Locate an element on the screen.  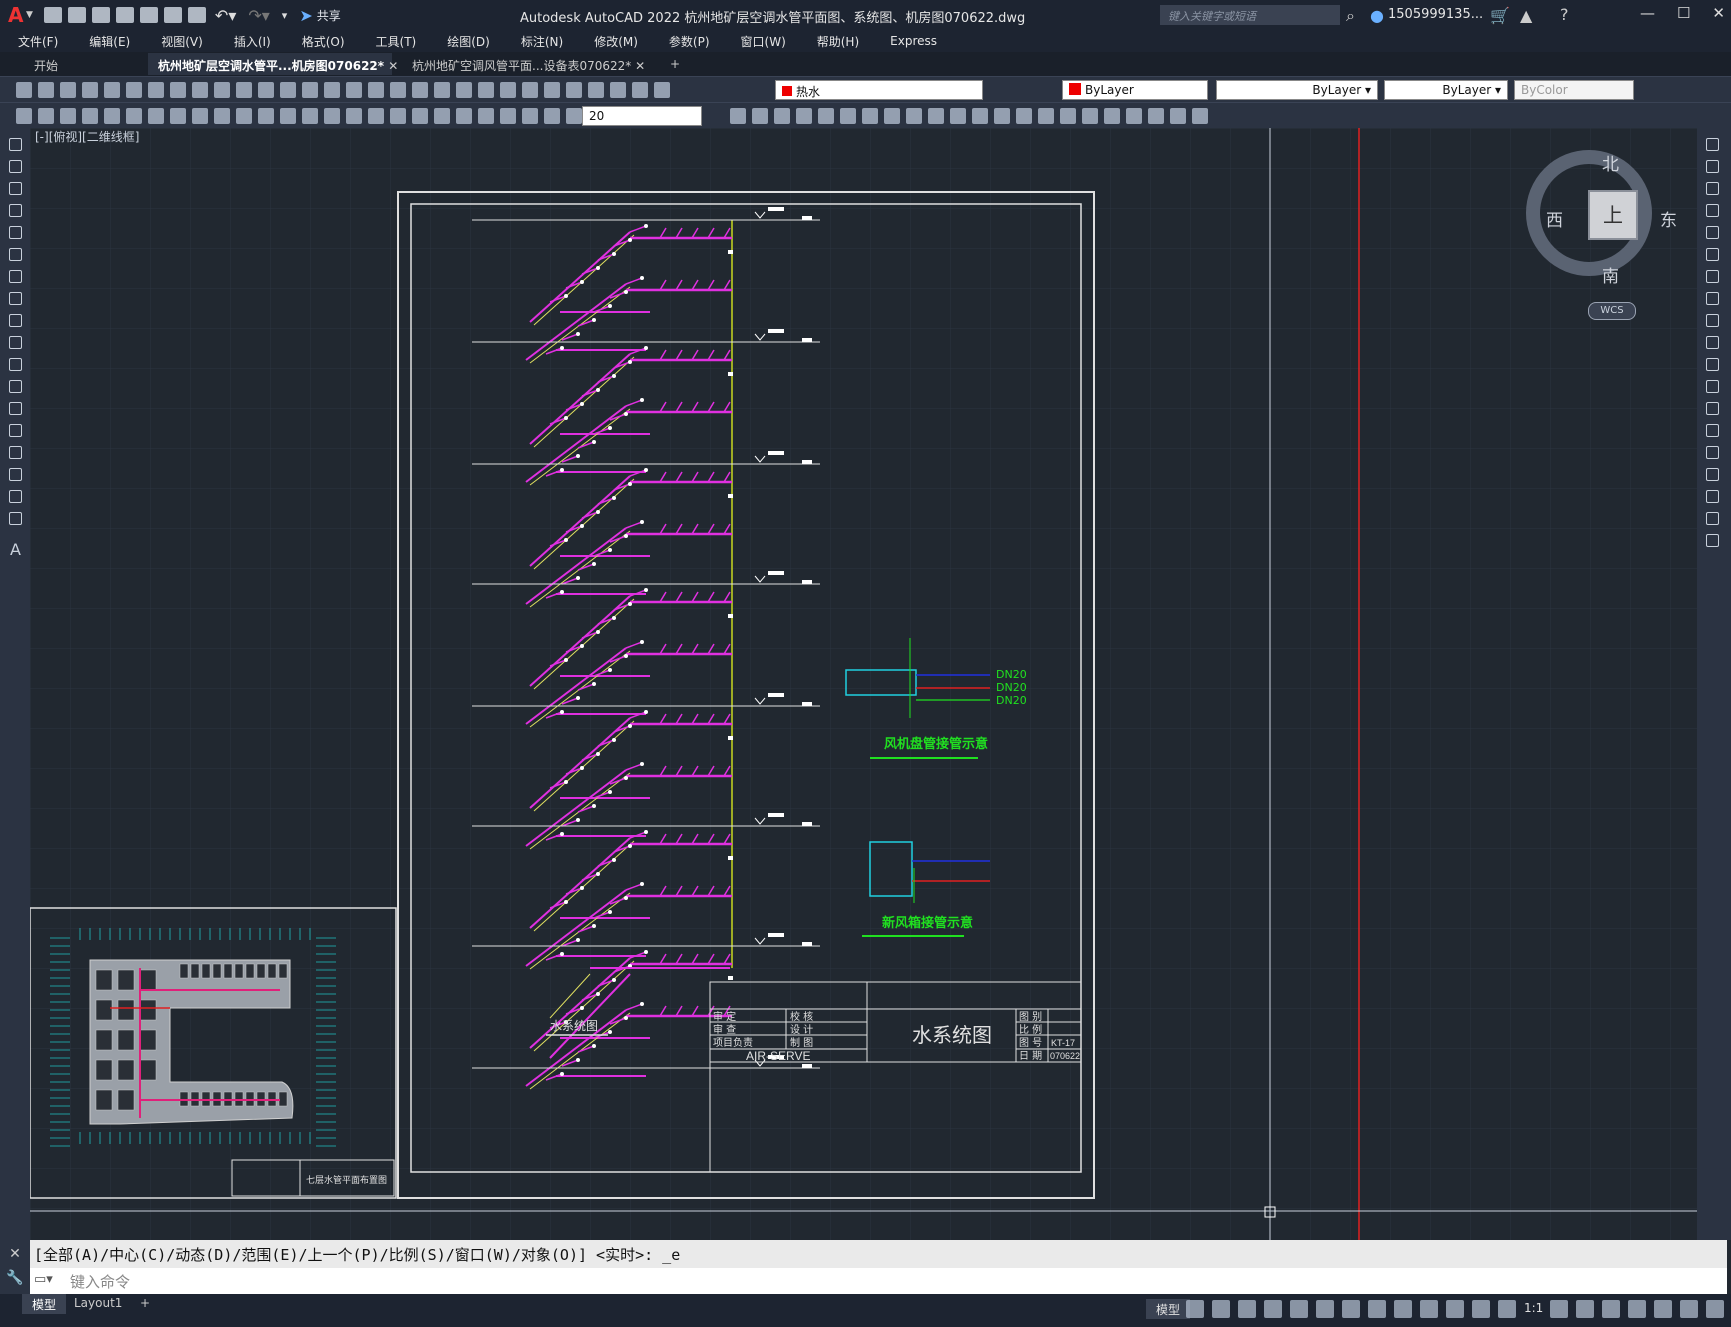
redo-icon: ↷▾ is located at coordinates (258, 15).